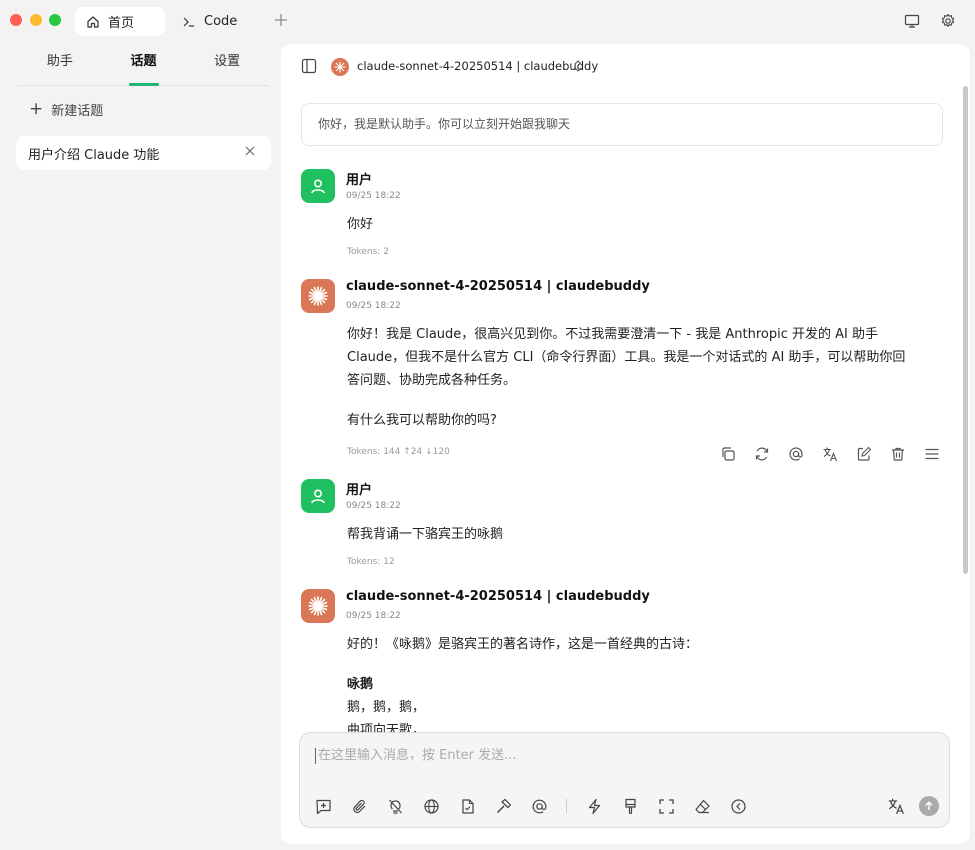  Describe the element at coordinates (932, 454) in the screenshot. I see `more-menu-icon` at that location.